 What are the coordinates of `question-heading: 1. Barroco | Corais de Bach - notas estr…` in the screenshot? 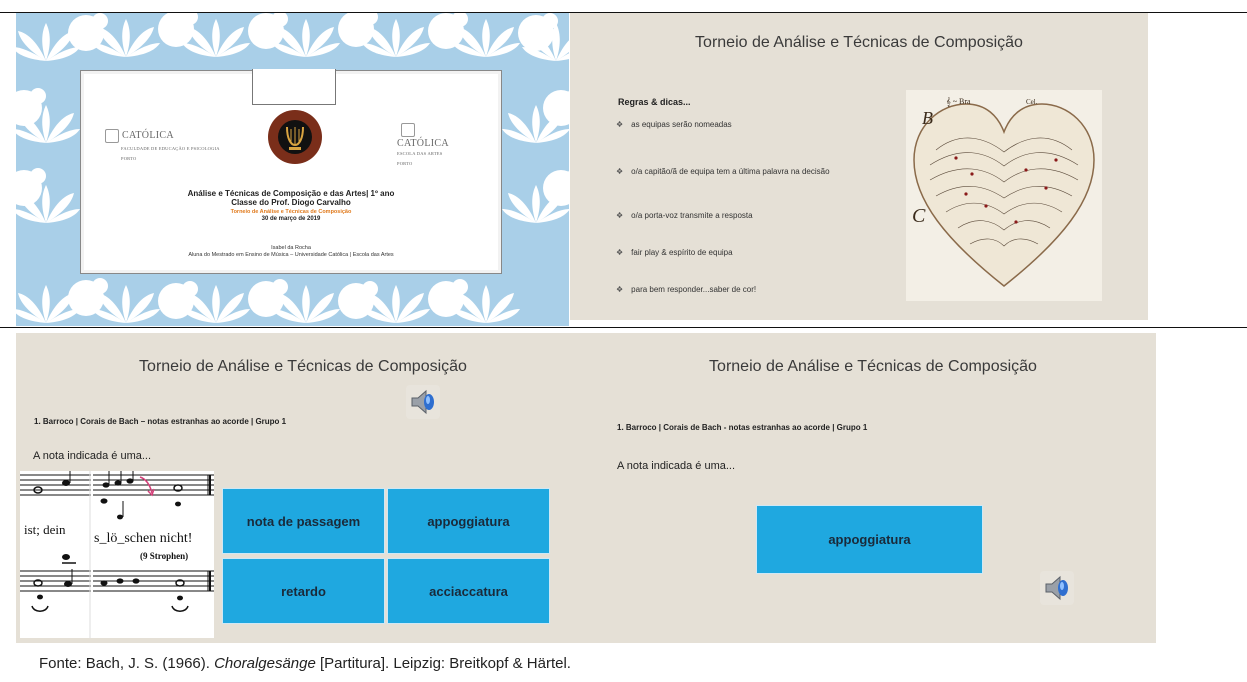 It's located at (742, 427).